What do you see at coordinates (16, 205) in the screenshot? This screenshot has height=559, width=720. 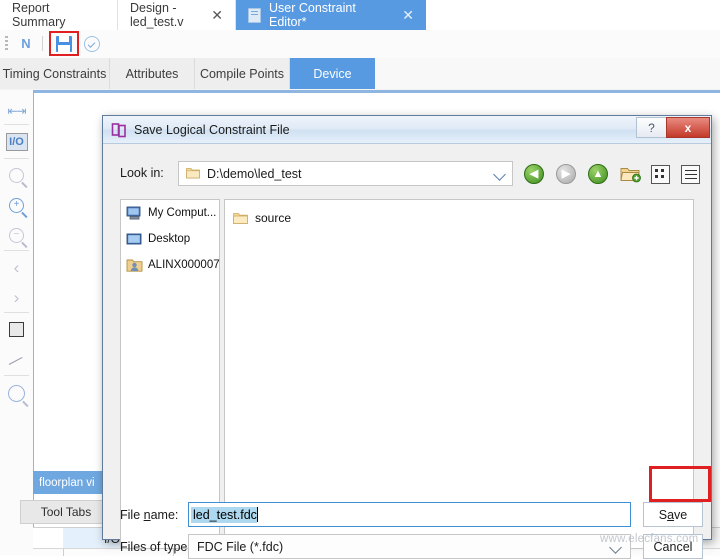 I see `zoom-in-icon: +` at bounding box center [16, 205].